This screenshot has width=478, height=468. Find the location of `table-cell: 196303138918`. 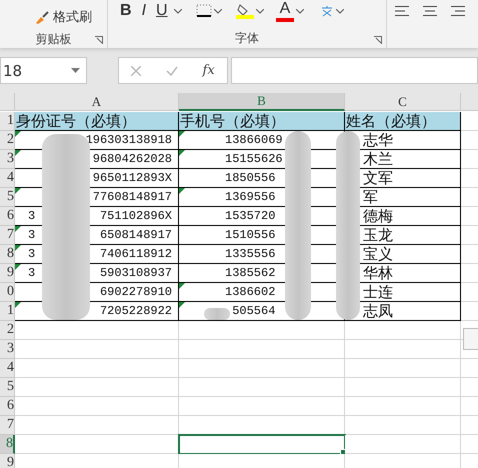

table-cell: 196303138918 is located at coordinates (129, 140).